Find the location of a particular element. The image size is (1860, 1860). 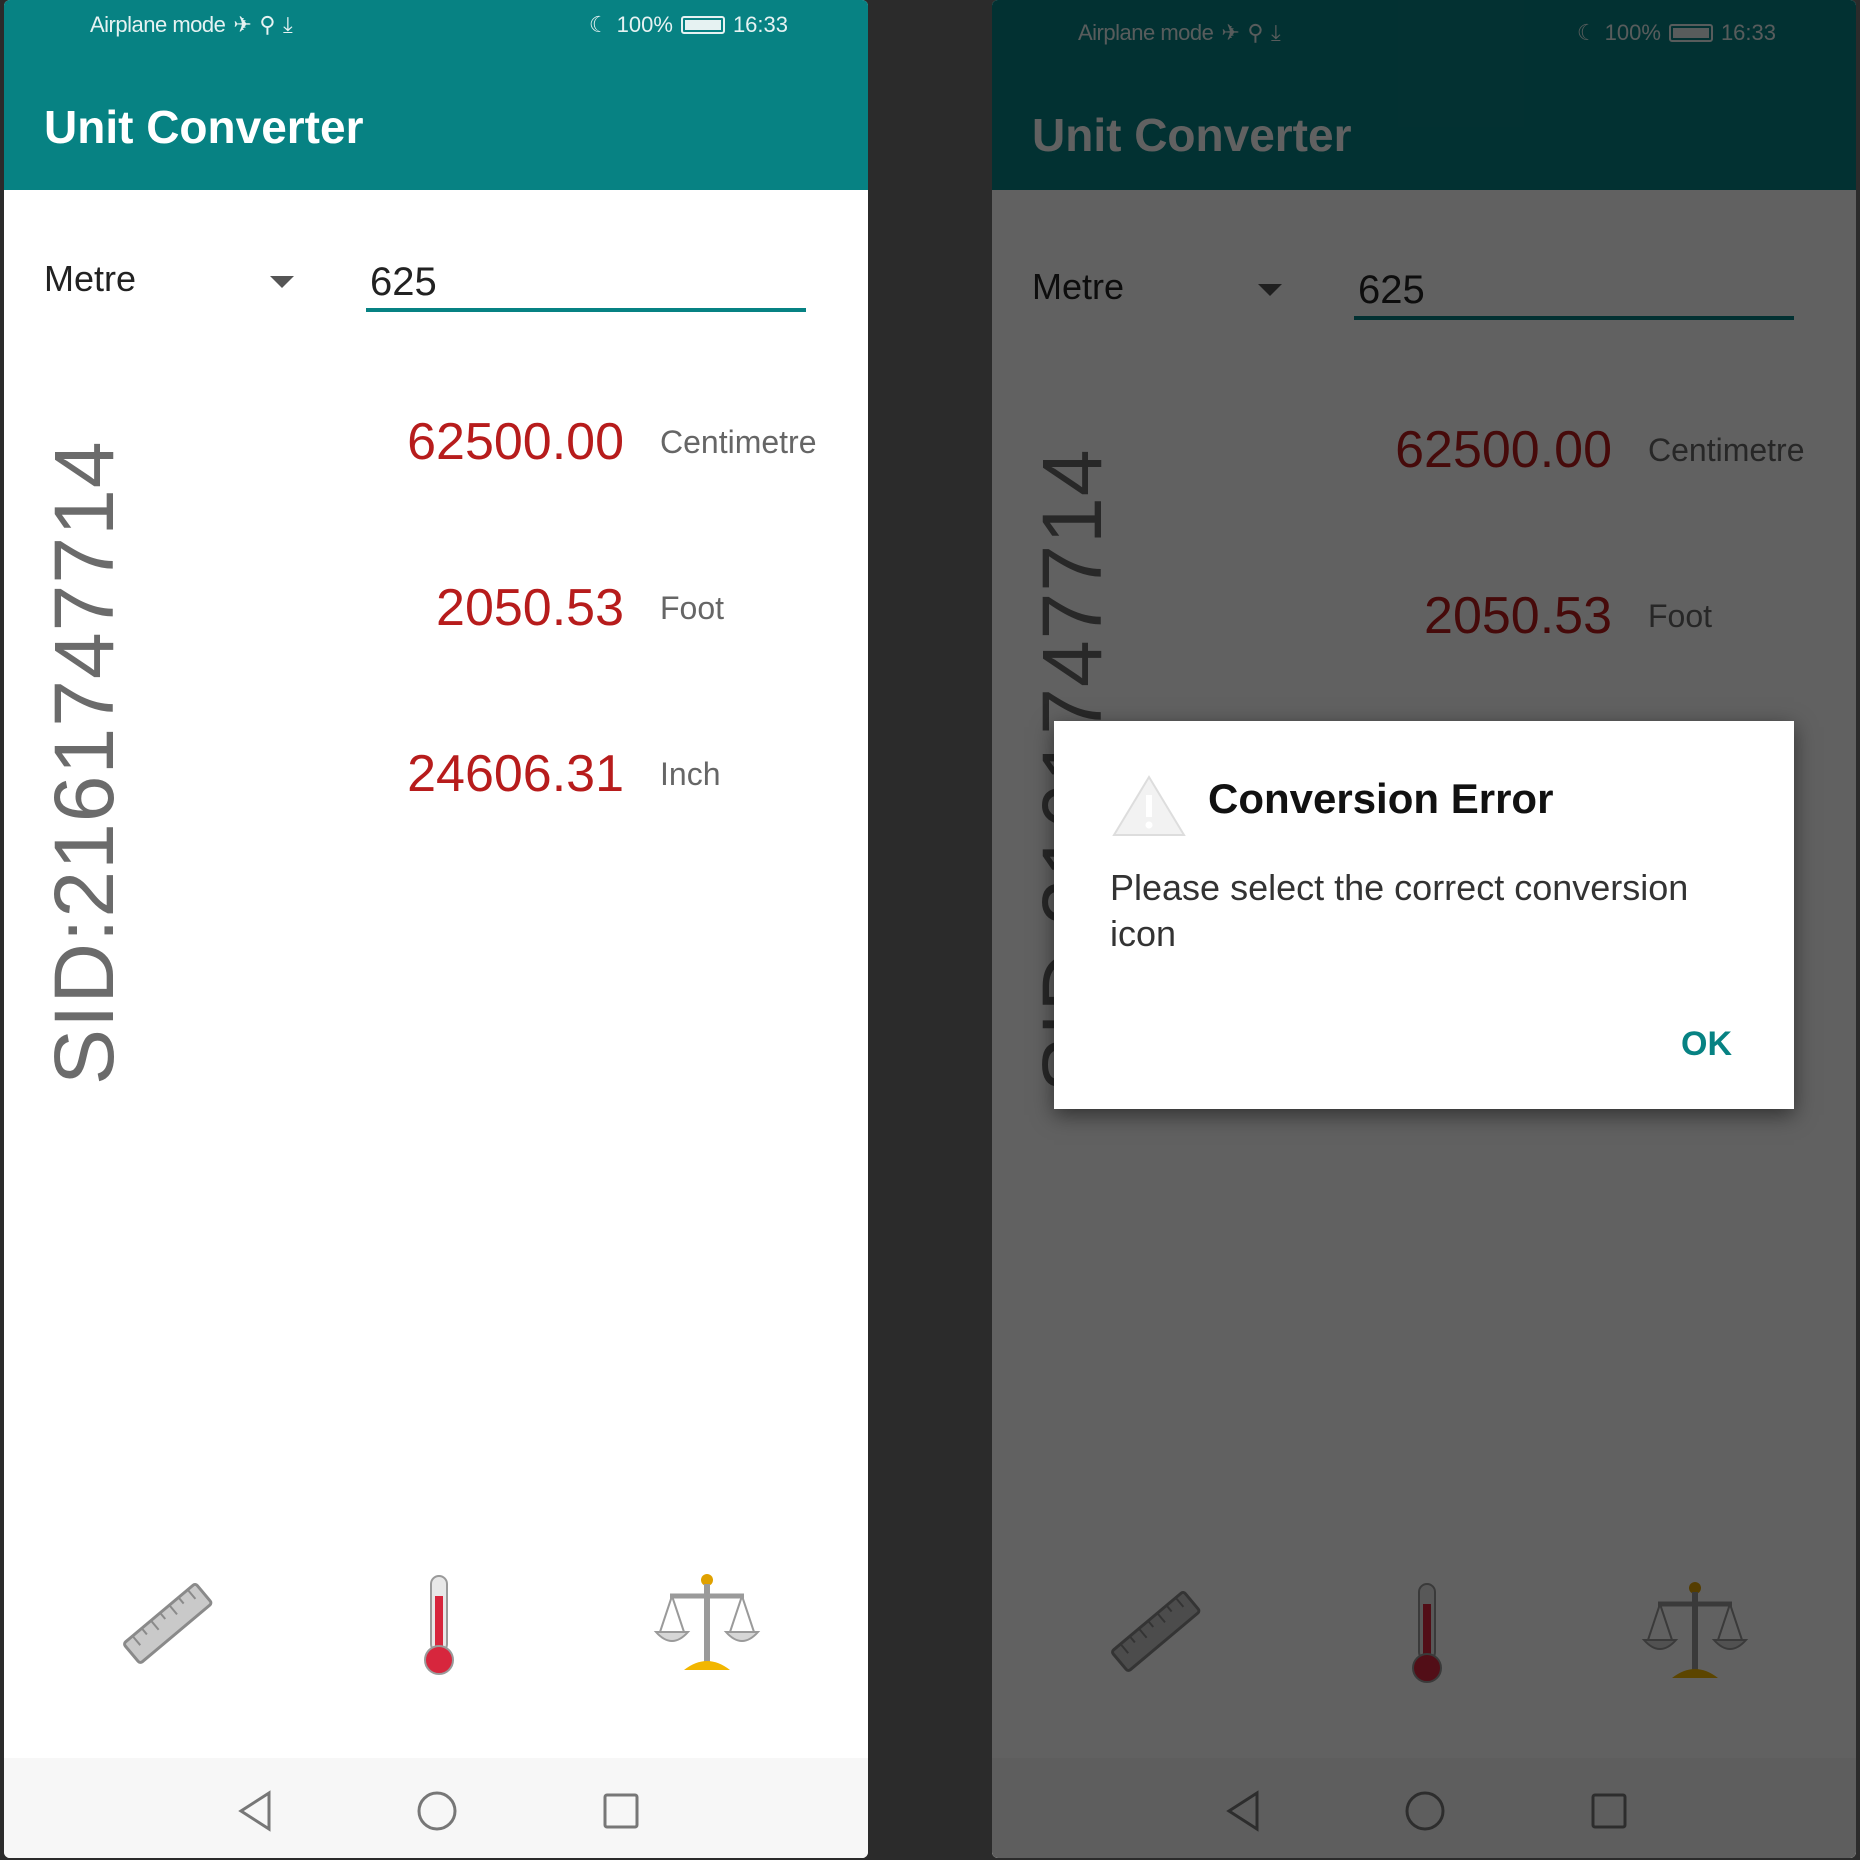

back-icon is located at coordinates (255, 1811).